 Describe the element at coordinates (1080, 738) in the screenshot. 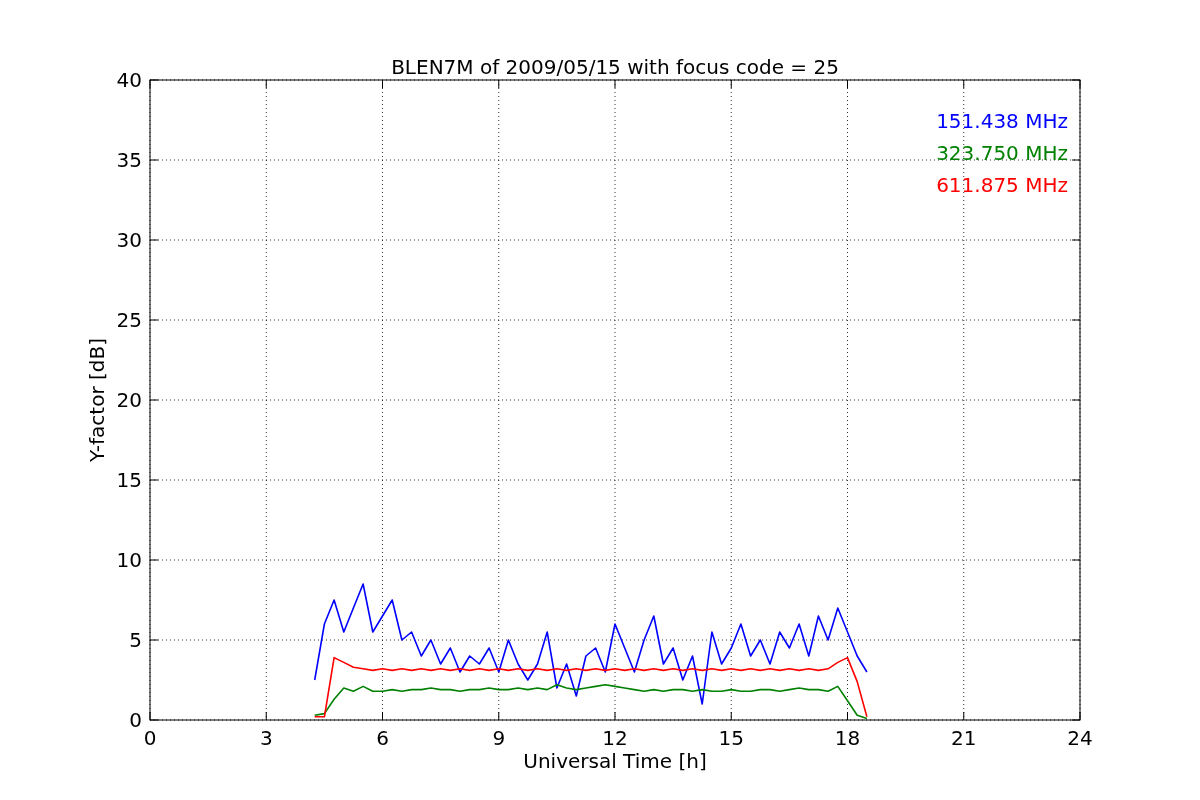

I see `x-tick-label: 24` at that location.